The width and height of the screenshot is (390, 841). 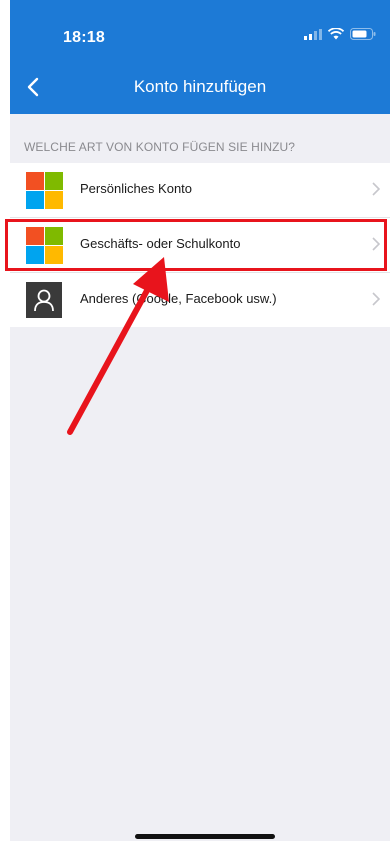 I want to click on page-title: Konto hinzufügen, so click(x=200, y=86).